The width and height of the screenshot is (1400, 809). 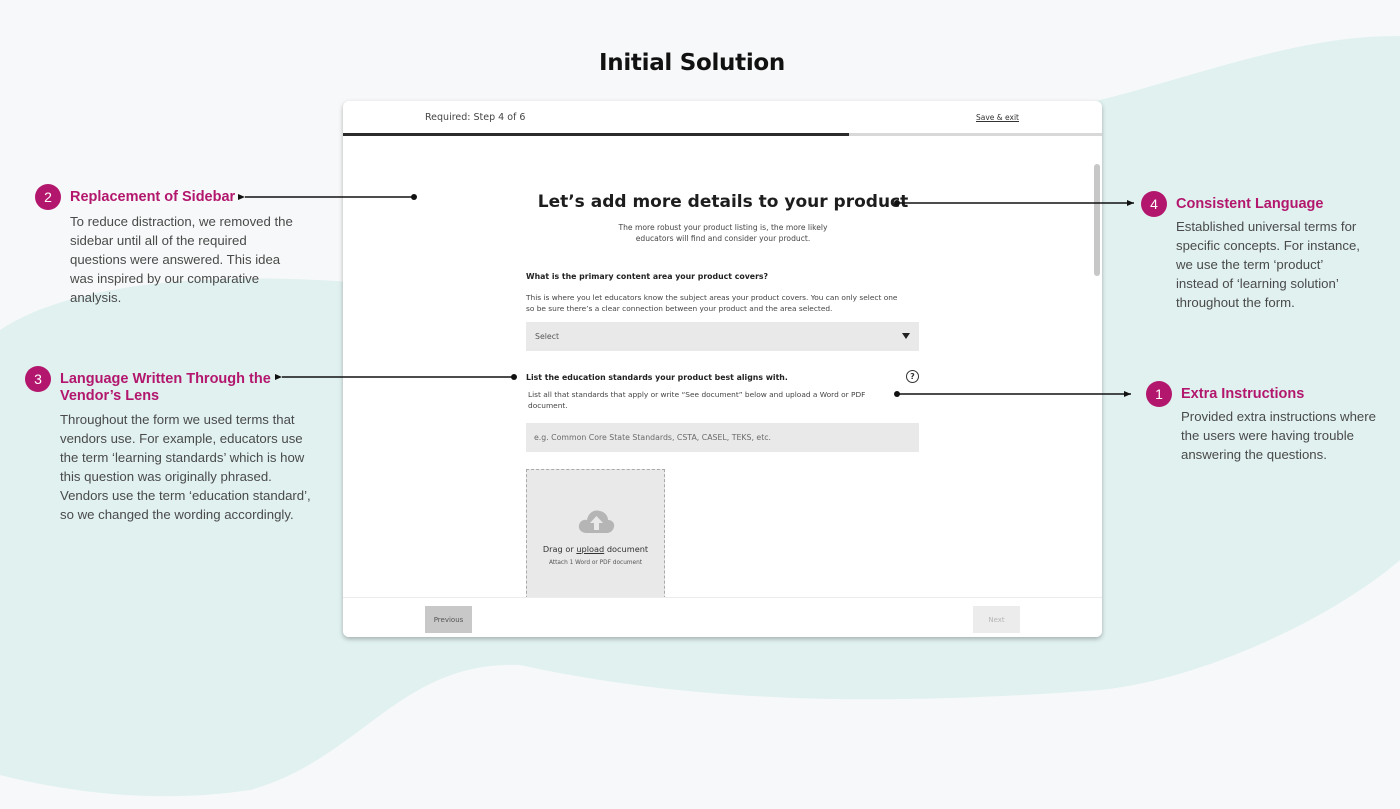 What do you see at coordinates (912, 376) in the screenshot?
I see `help-icon: ?` at bounding box center [912, 376].